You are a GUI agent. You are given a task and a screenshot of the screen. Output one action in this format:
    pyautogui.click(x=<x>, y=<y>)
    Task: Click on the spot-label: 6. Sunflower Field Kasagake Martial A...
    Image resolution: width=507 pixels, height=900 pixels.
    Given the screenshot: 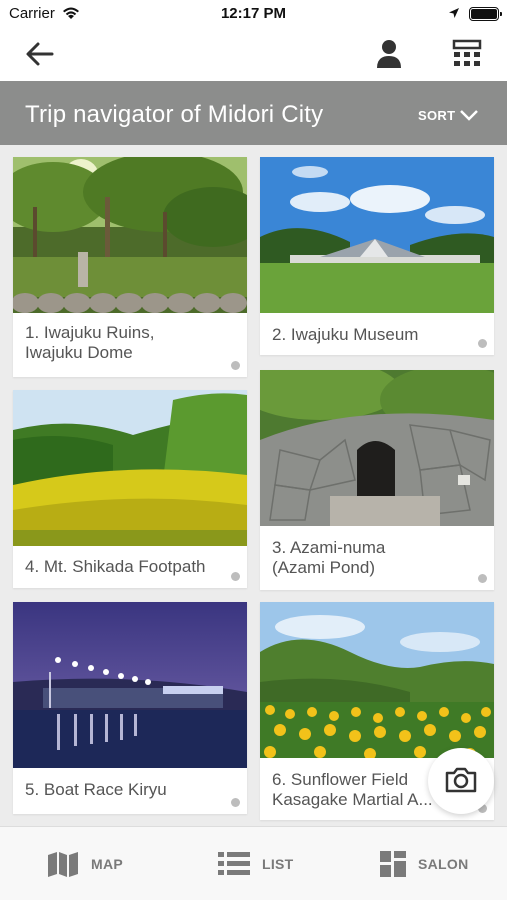 What is the action you would take?
    pyautogui.click(x=352, y=789)
    